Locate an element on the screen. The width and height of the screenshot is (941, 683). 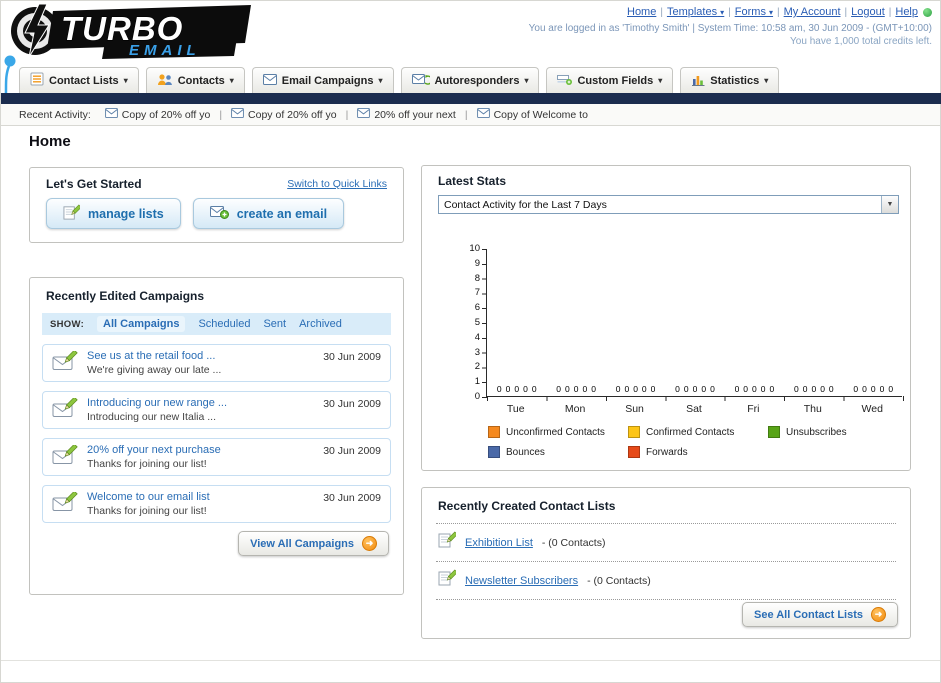
chart-x-ticks is located at coordinates (695, 398).